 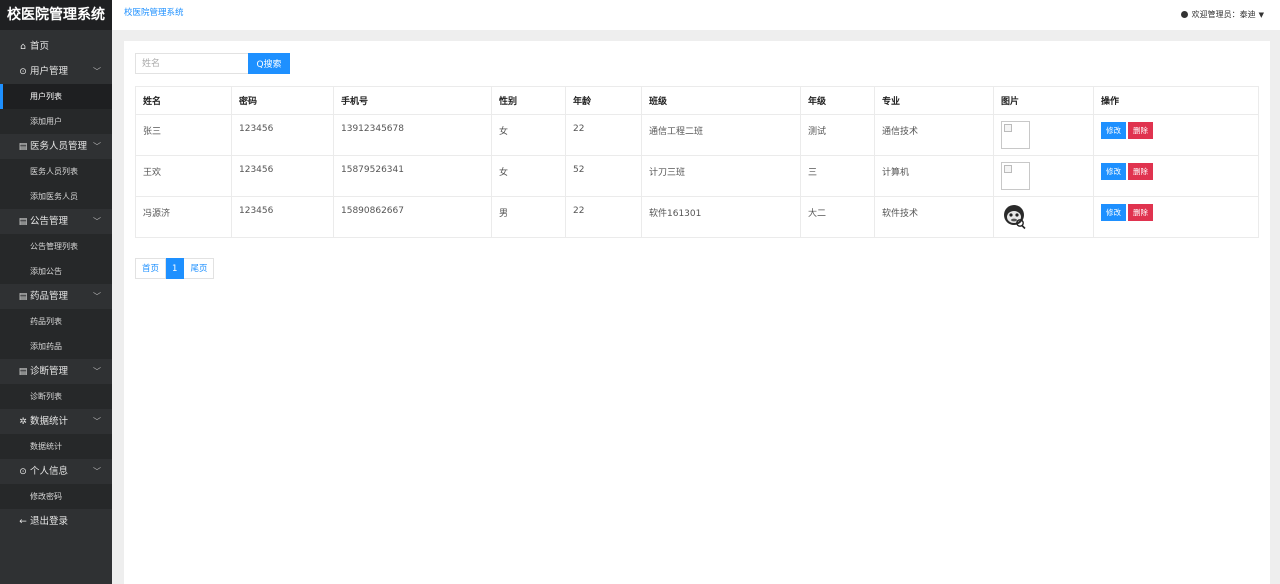 What do you see at coordinates (151, 268) in the screenshot?
I see `first-page-button: 首页` at bounding box center [151, 268].